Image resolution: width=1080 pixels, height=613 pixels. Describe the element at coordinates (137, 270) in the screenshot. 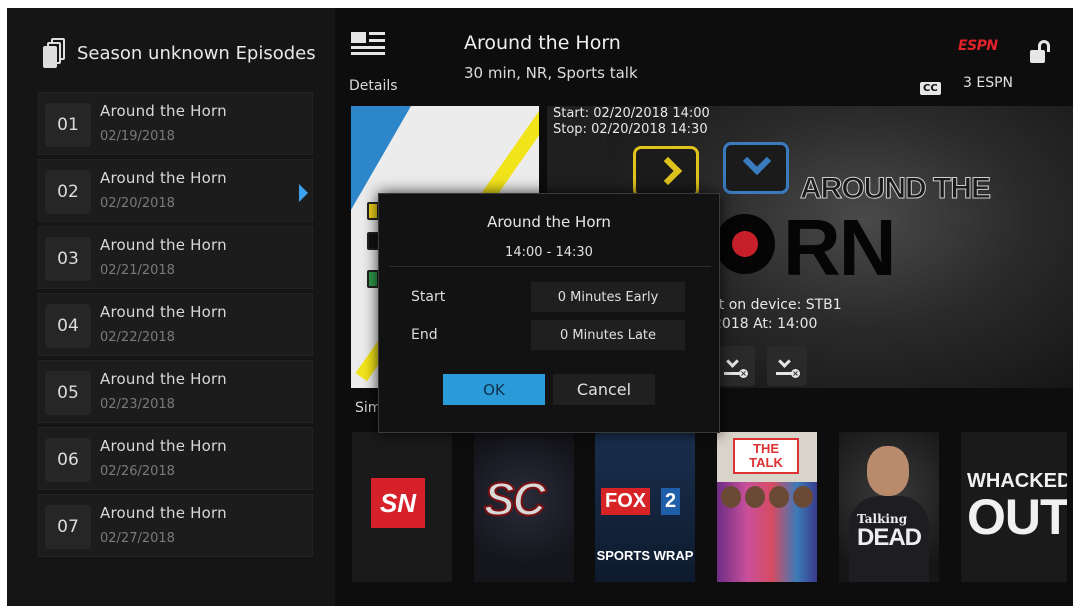

I see `episode-date: 02/21/2018` at that location.